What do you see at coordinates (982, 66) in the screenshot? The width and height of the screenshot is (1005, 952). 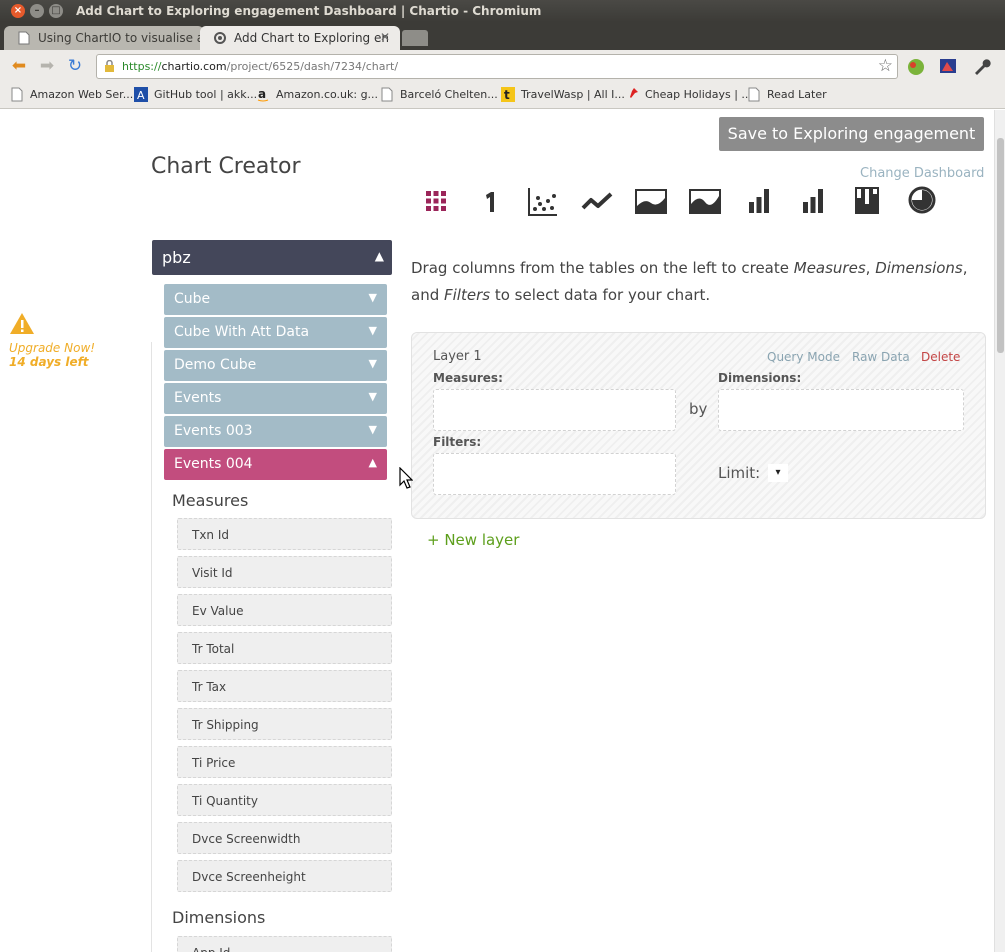 I see `wrench-icon` at bounding box center [982, 66].